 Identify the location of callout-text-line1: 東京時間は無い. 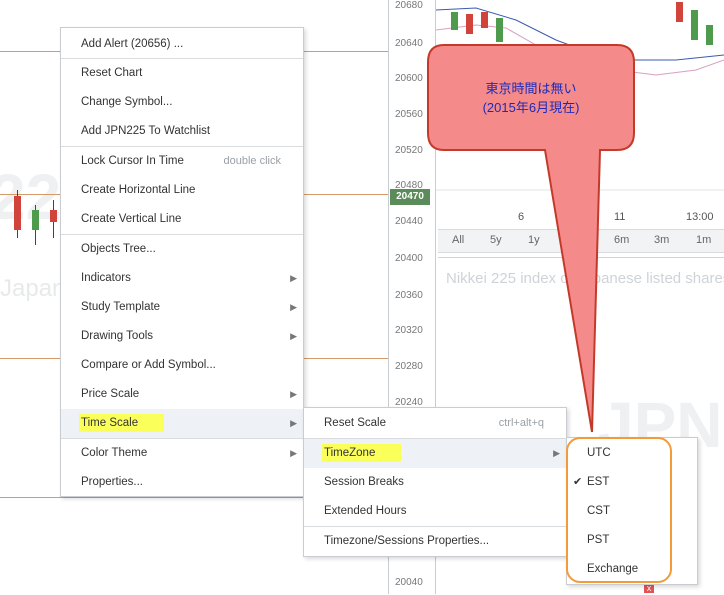
(531, 88).